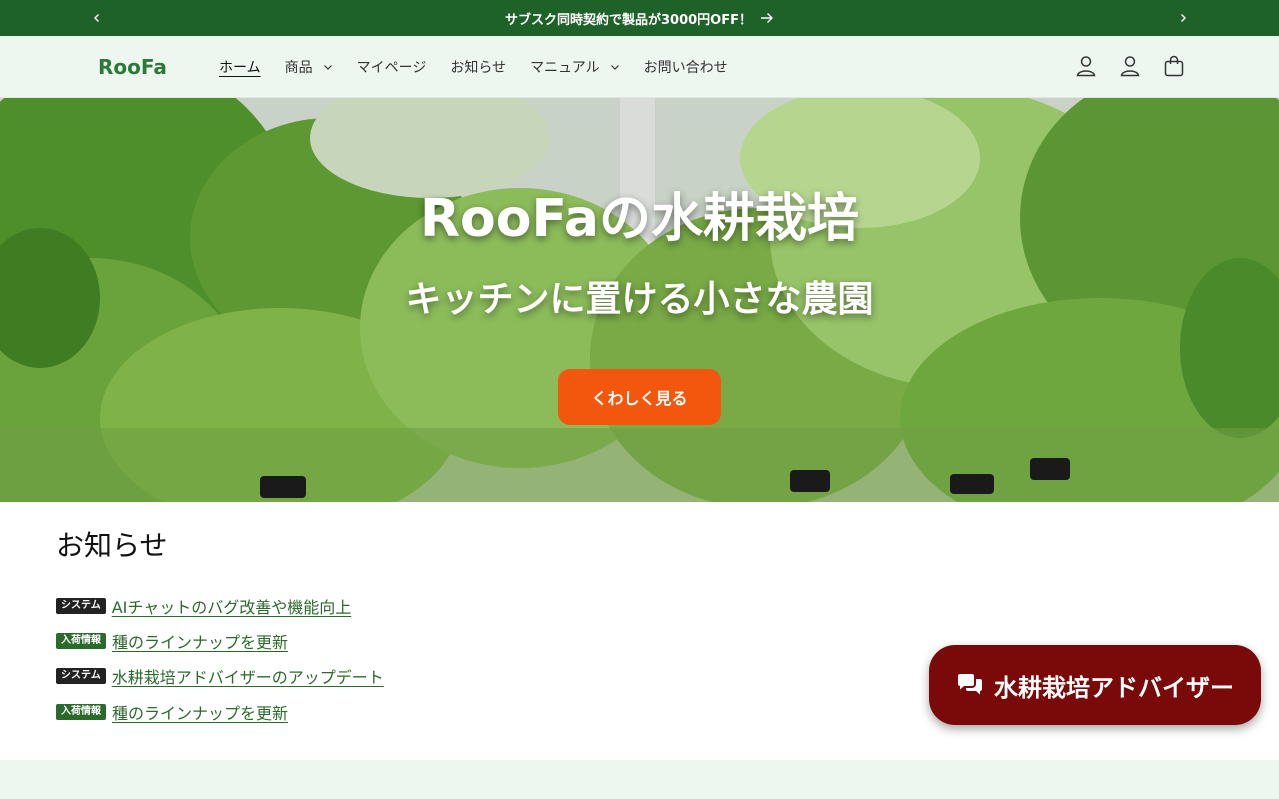 This screenshot has width=1279, height=799. Describe the element at coordinates (628, 20) in the screenshot. I see `announcement-text: サブスク同時契約で製品が3000円OFF！` at that location.